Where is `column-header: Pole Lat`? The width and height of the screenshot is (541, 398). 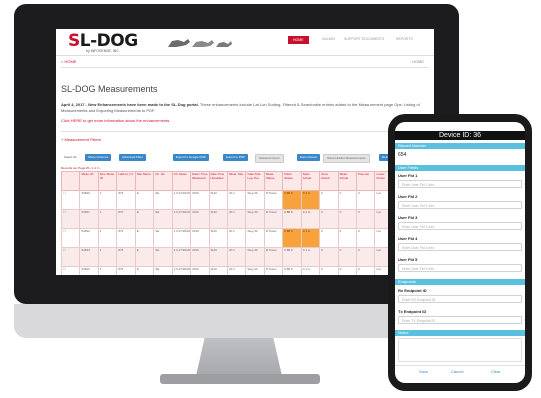 column-header: Pole Lat is located at coordinates (365, 181).